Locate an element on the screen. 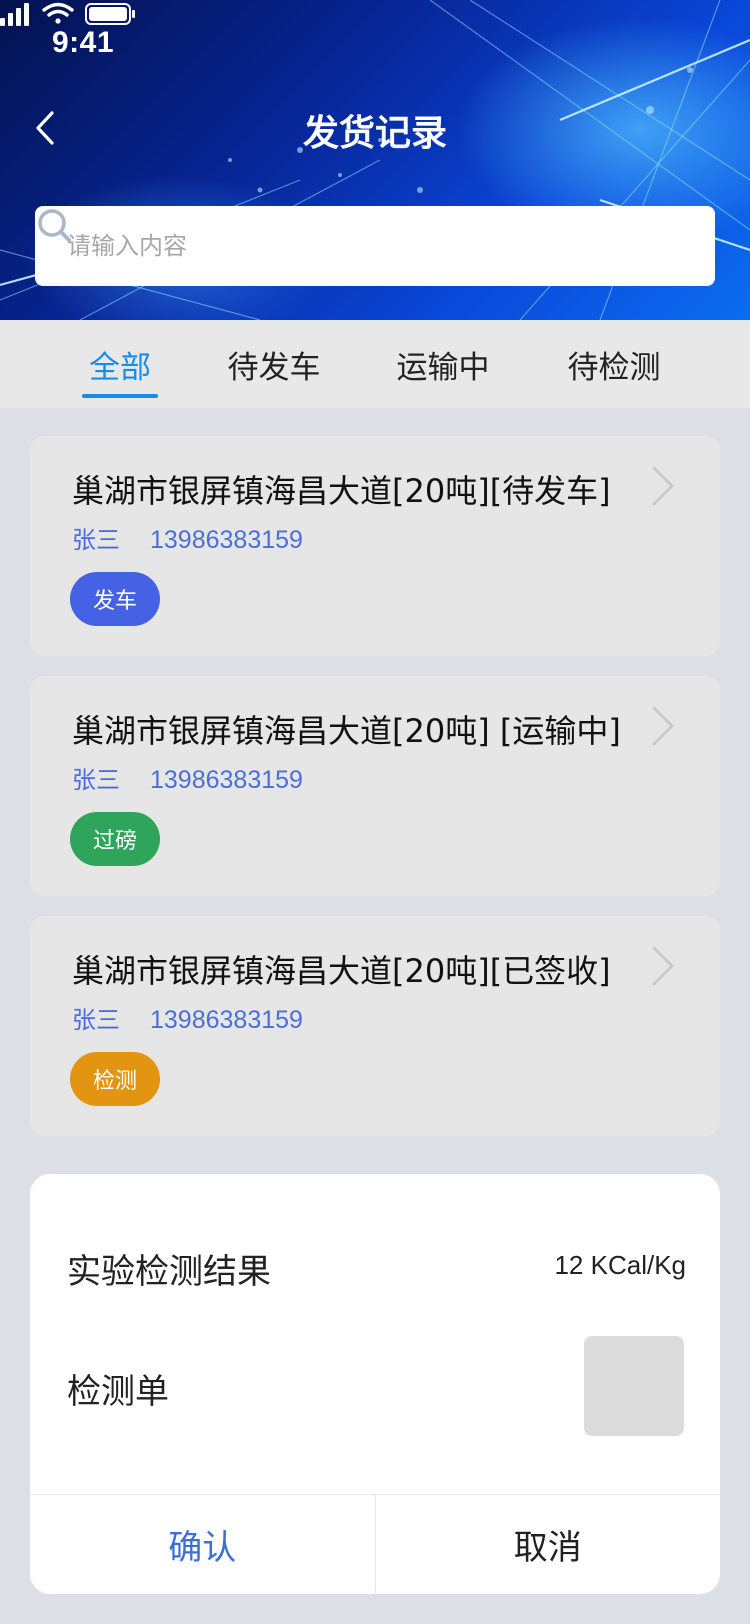 The image size is (750, 1624). status-tabs: 全部 待发车 运输中 待检测 is located at coordinates (375, 364).